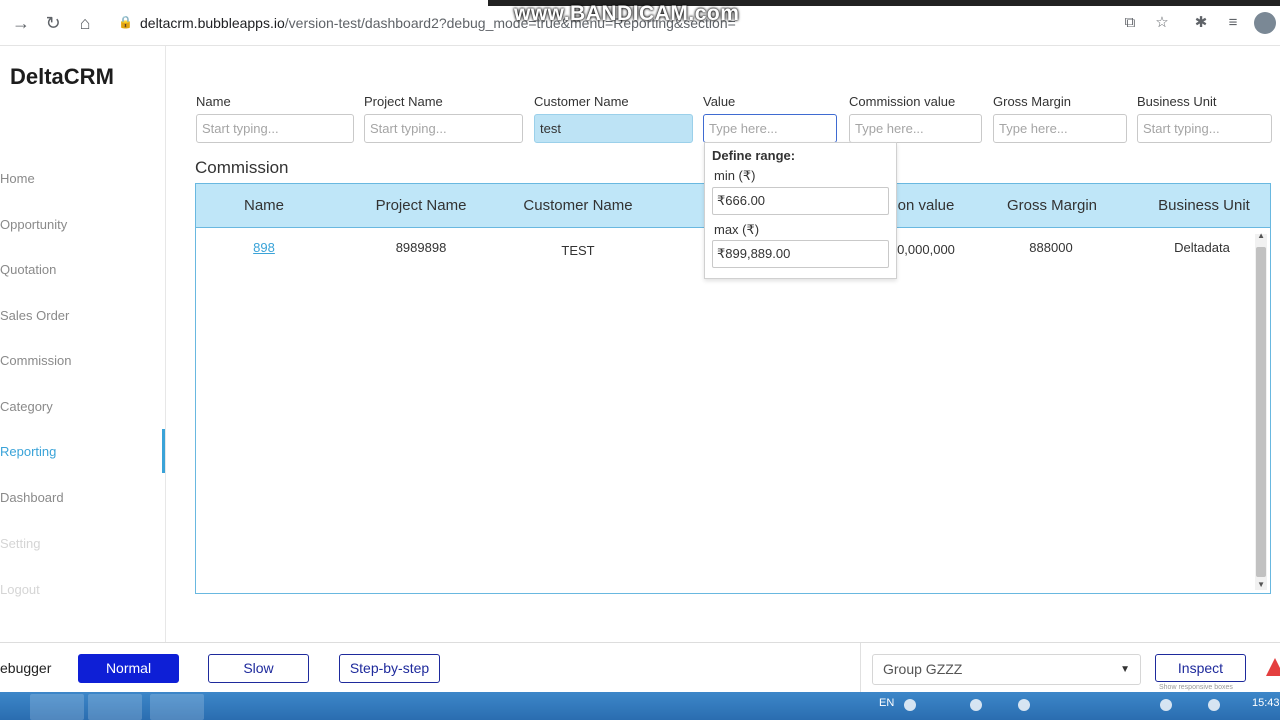 Image resolution: width=1280 pixels, height=720 pixels. I want to click on range-popup-title: Define range:, so click(754, 155).